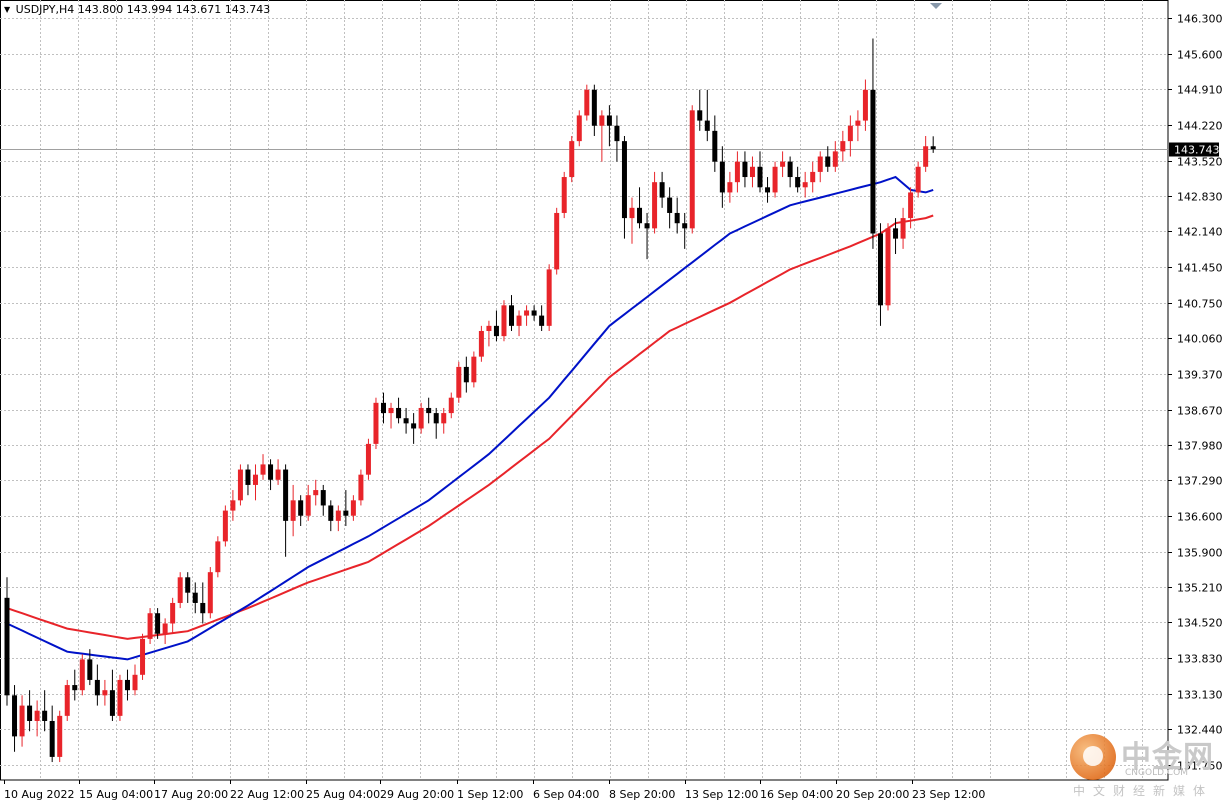 This screenshot has width=1227, height=808. Describe the element at coordinates (721, 794) in the screenshot. I see `x-tick-label: 13 Sep 12:00` at that location.